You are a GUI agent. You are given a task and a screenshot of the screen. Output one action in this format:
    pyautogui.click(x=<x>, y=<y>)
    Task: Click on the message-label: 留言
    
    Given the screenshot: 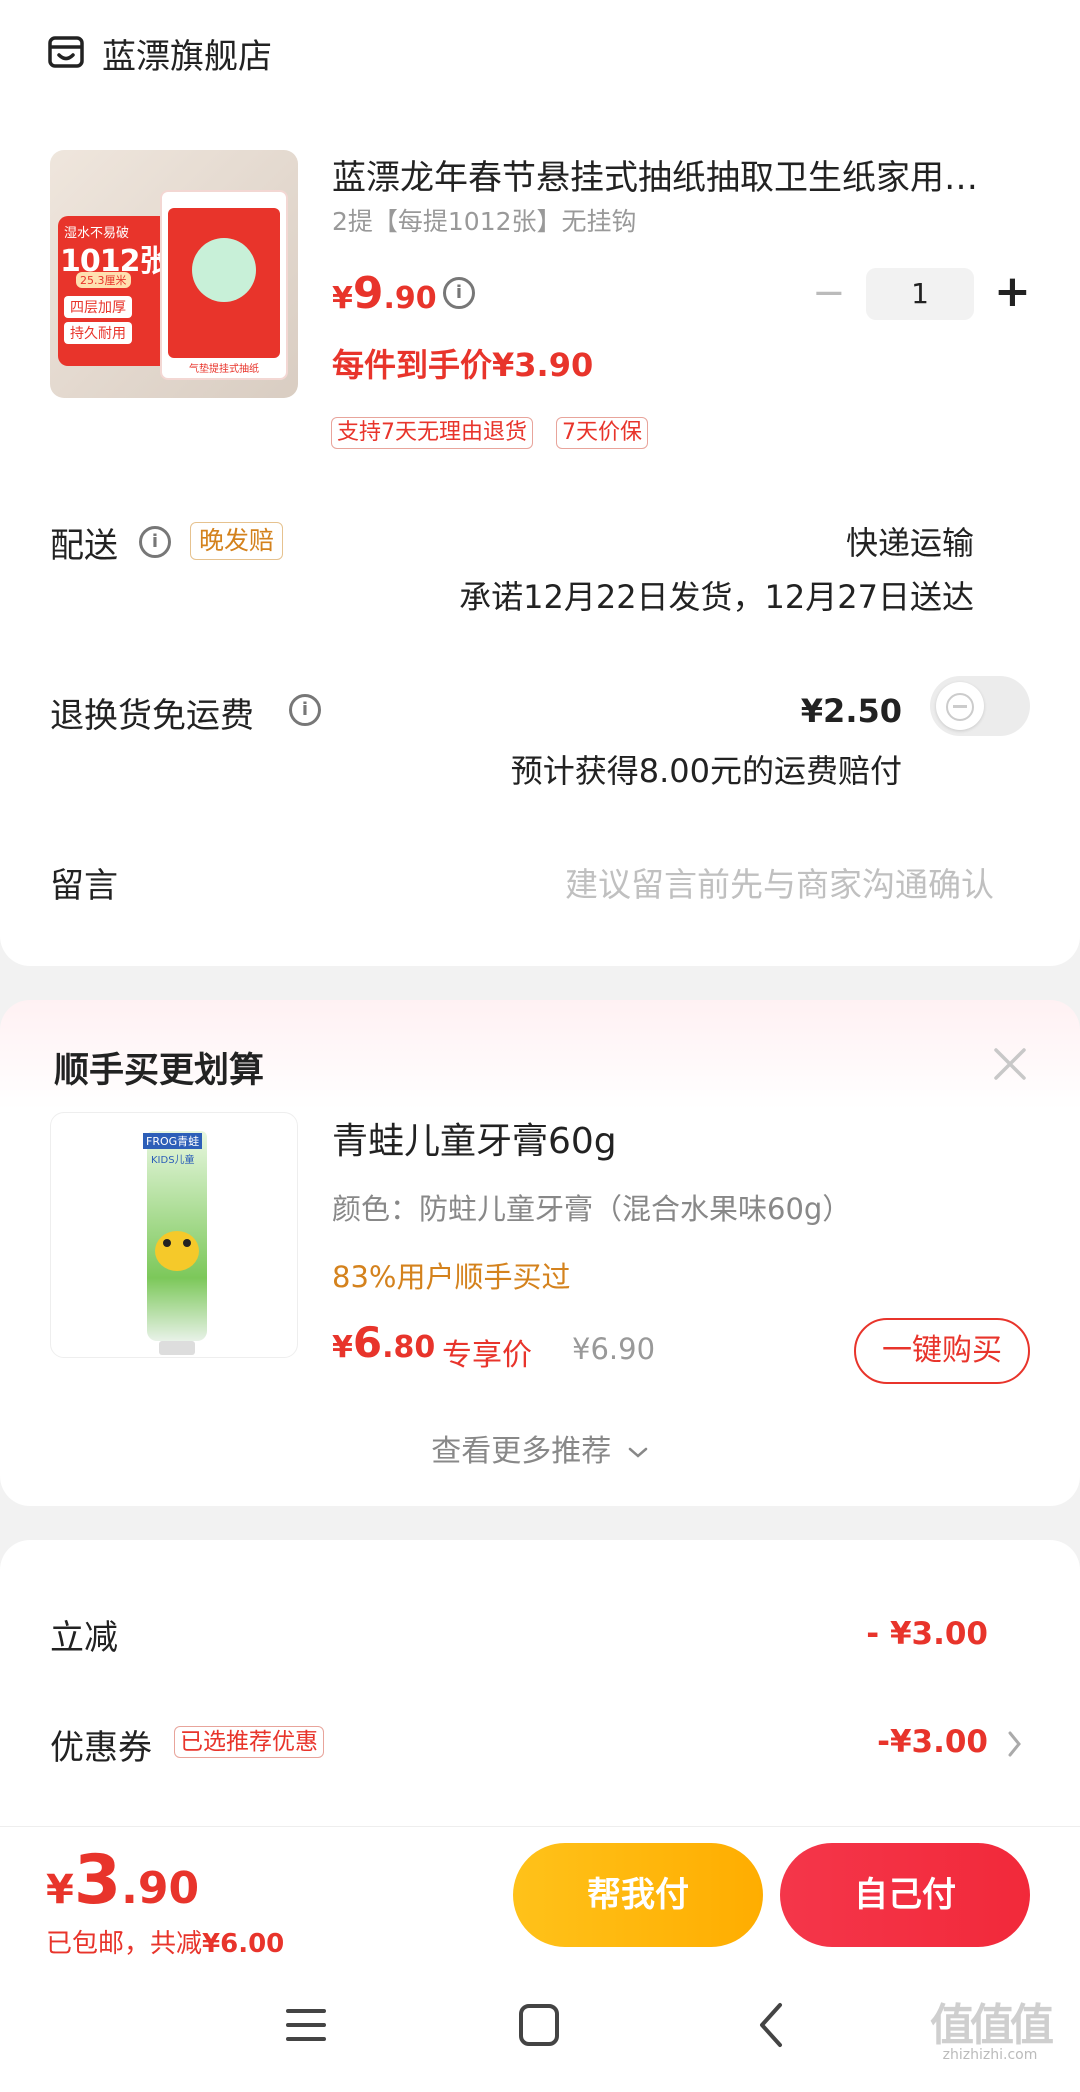 What is the action you would take?
    pyautogui.click(x=84, y=886)
    